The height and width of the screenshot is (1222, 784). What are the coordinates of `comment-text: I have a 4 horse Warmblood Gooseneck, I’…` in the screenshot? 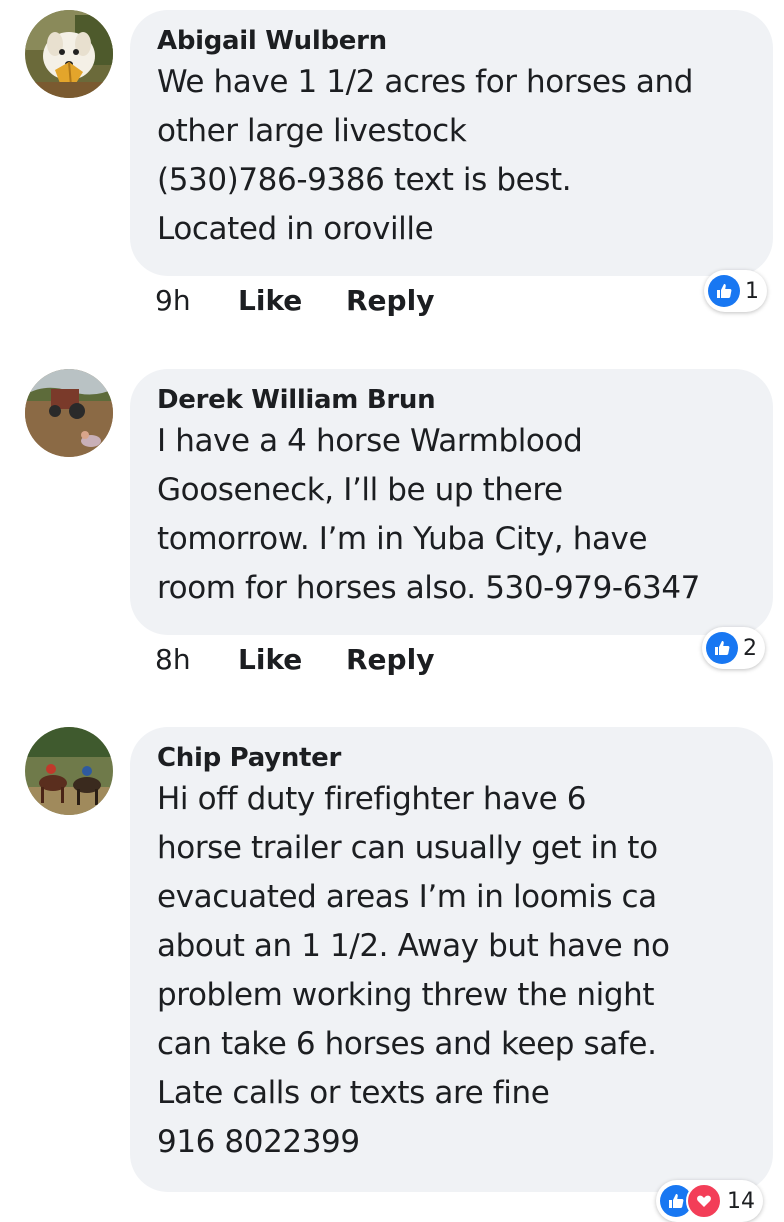 It's located at (429, 514).